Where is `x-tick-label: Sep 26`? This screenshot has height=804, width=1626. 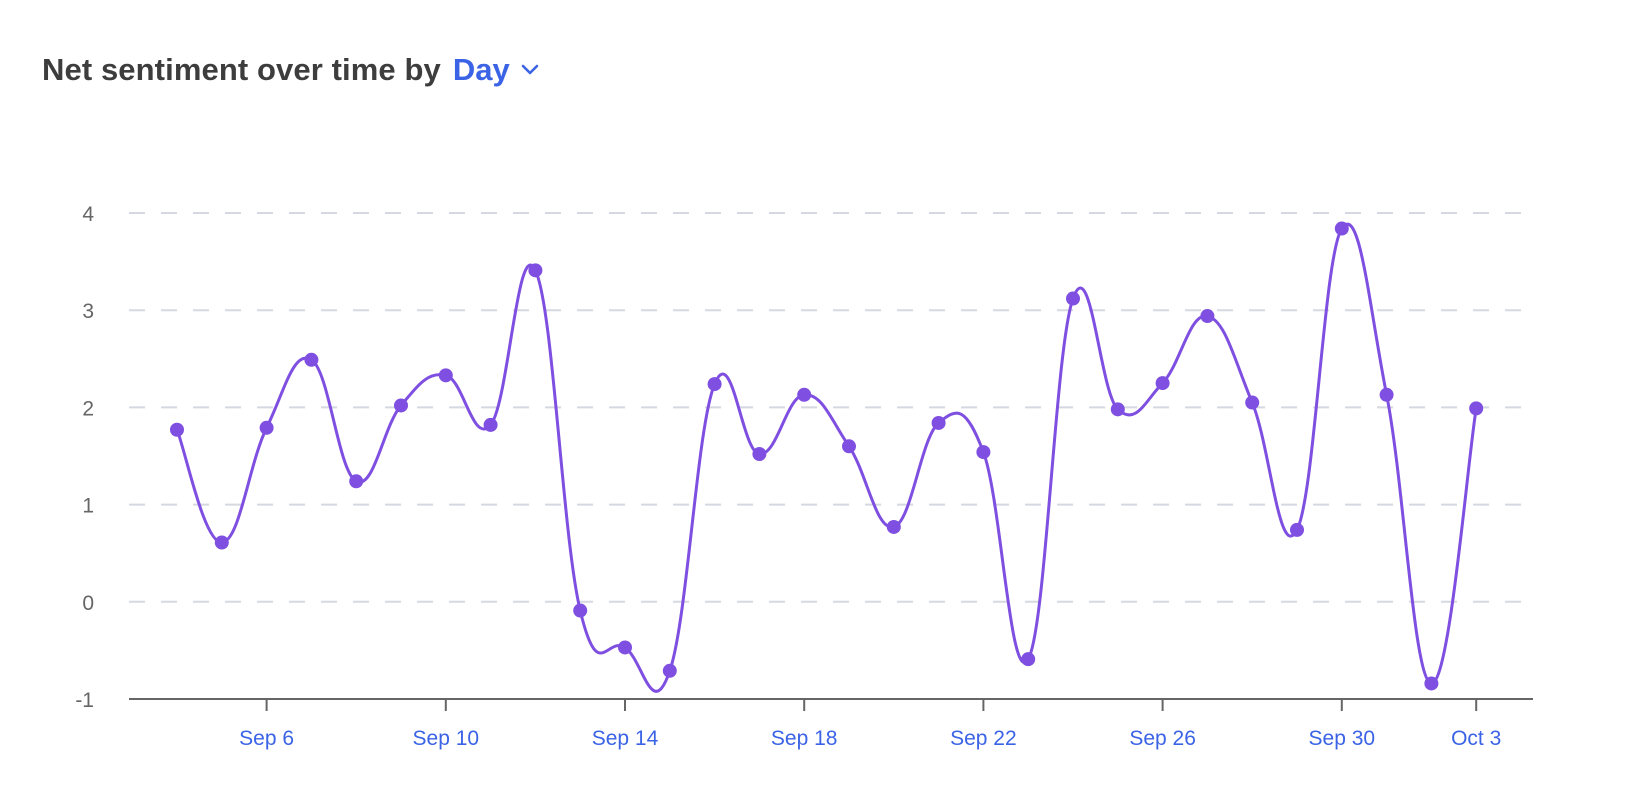 x-tick-label: Sep 26 is located at coordinates (1162, 738).